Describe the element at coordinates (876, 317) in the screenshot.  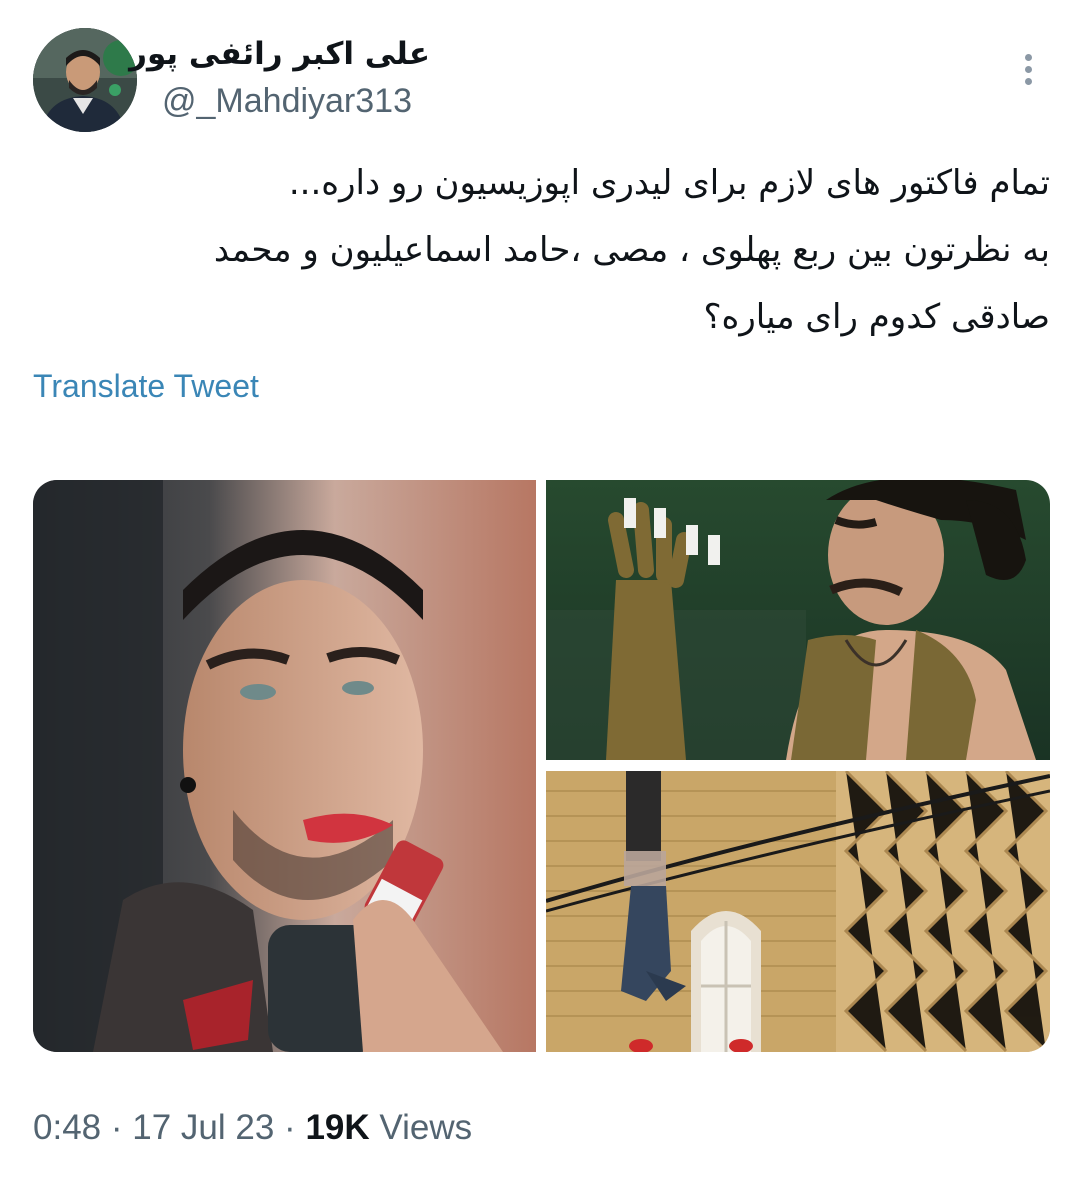
I see `tweet-line: صادقی کدوم رای میاره؟` at that location.